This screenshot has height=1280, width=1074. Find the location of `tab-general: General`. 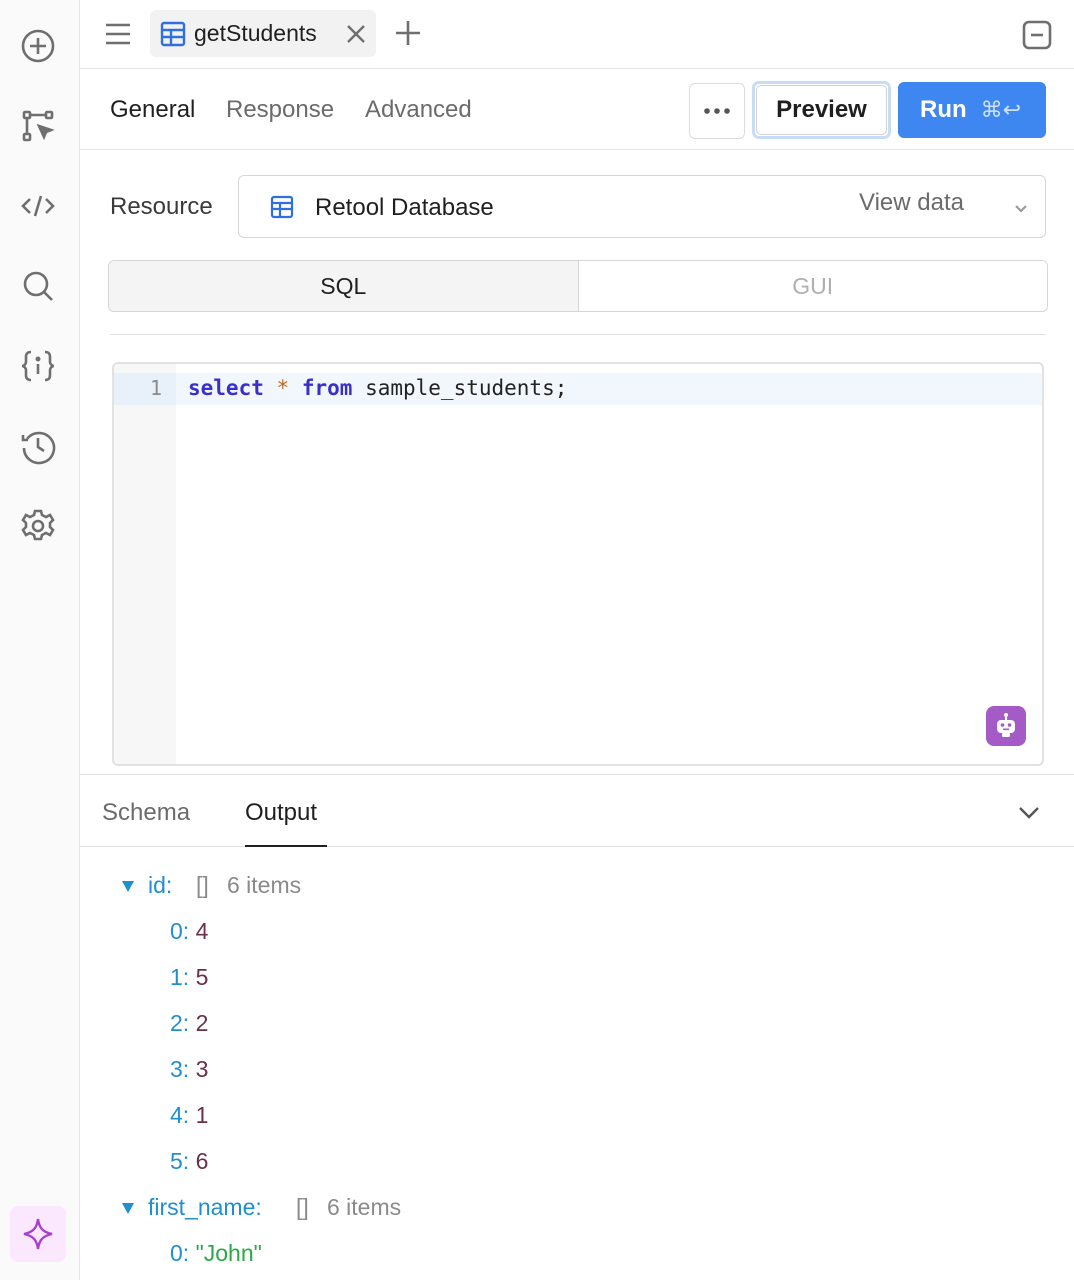

tab-general: General is located at coordinates (152, 110).